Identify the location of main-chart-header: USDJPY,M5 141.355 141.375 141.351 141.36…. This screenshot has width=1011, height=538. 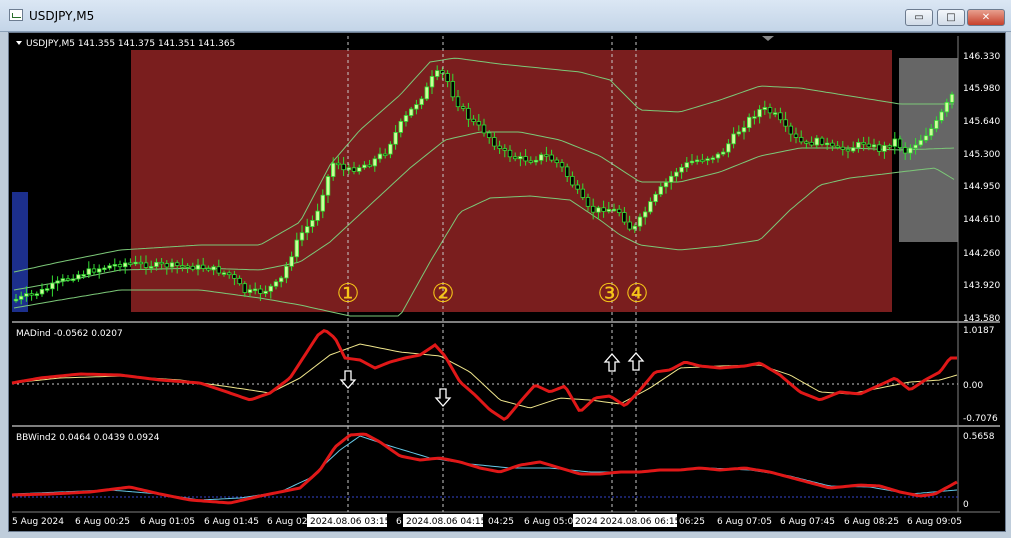
(130, 44).